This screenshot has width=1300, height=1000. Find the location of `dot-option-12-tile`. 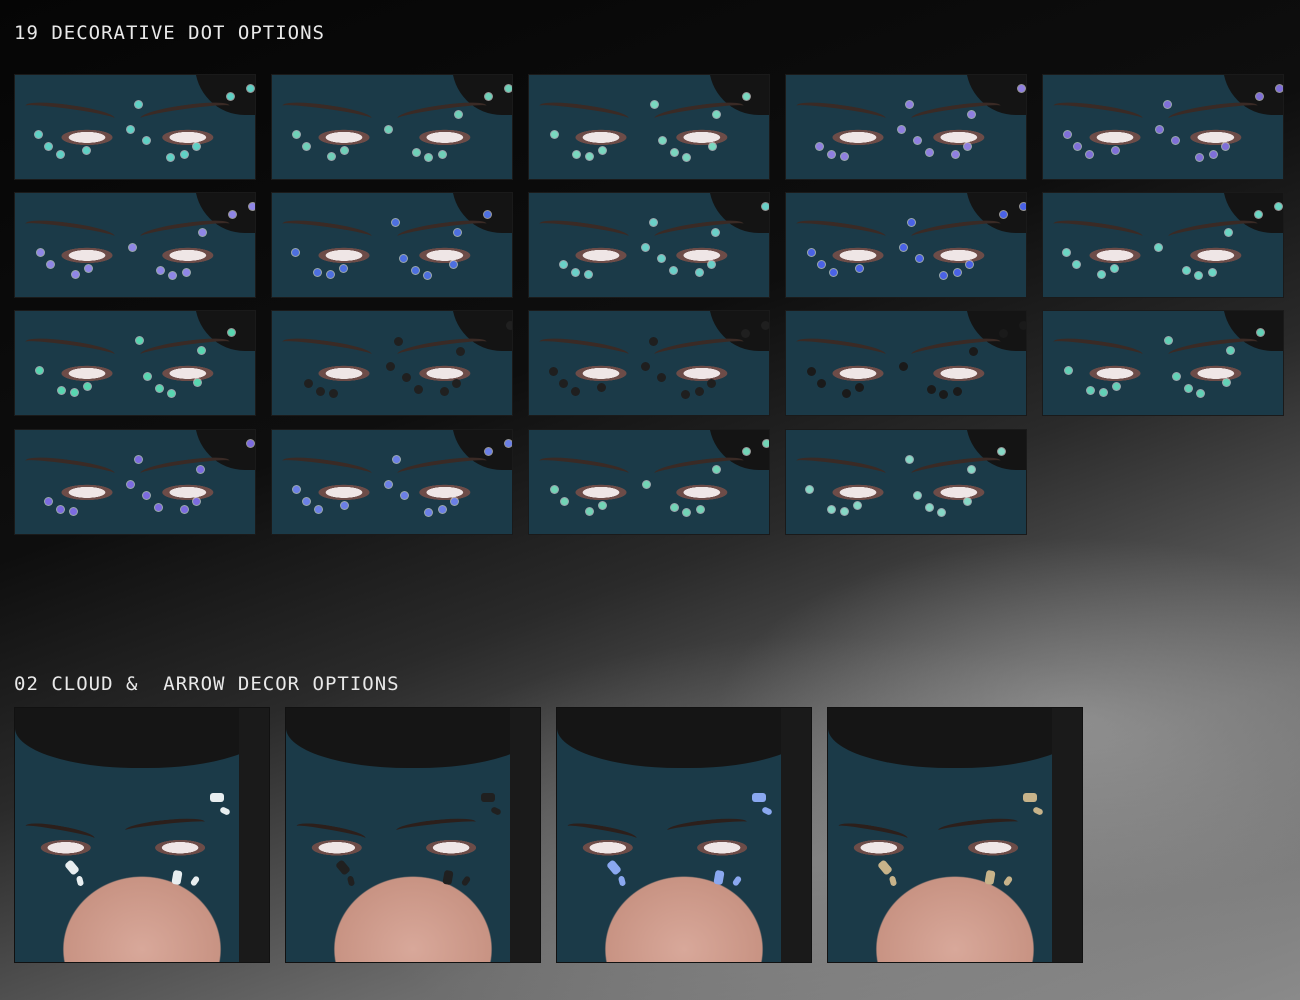

dot-option-12-tile is located at coordinates (392, 363).